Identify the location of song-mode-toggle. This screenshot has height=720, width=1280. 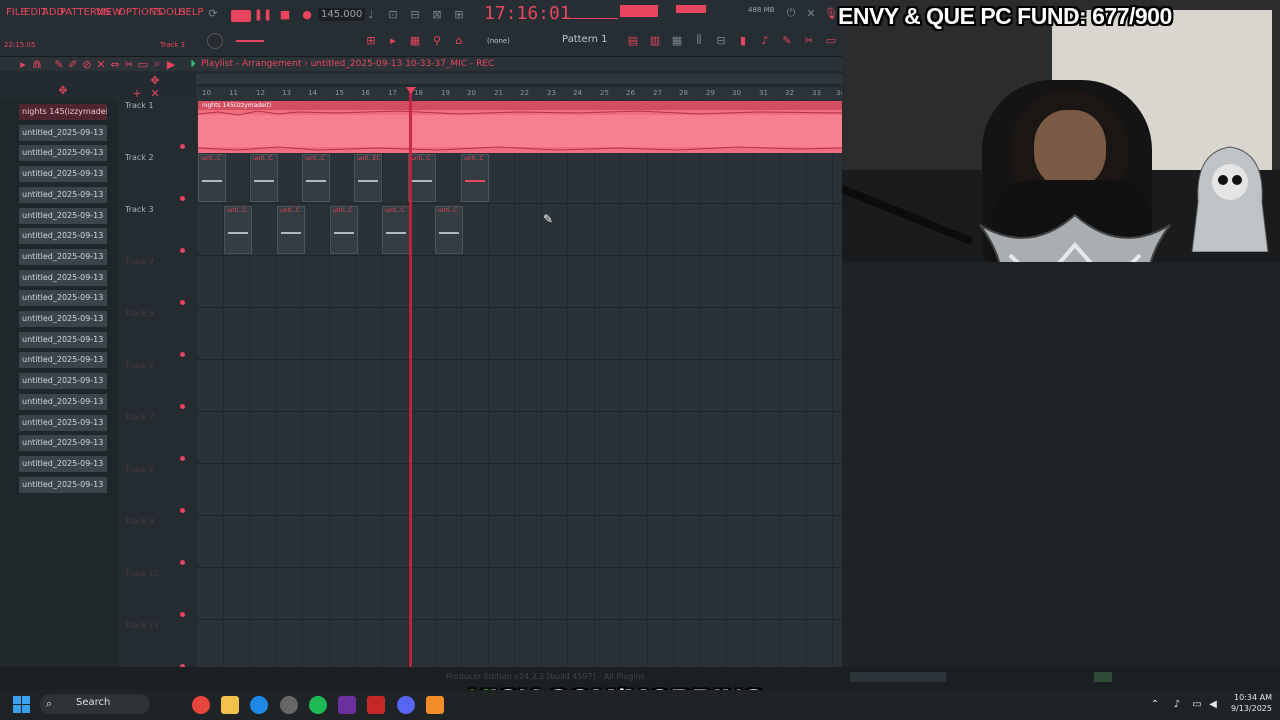
(241, 16).